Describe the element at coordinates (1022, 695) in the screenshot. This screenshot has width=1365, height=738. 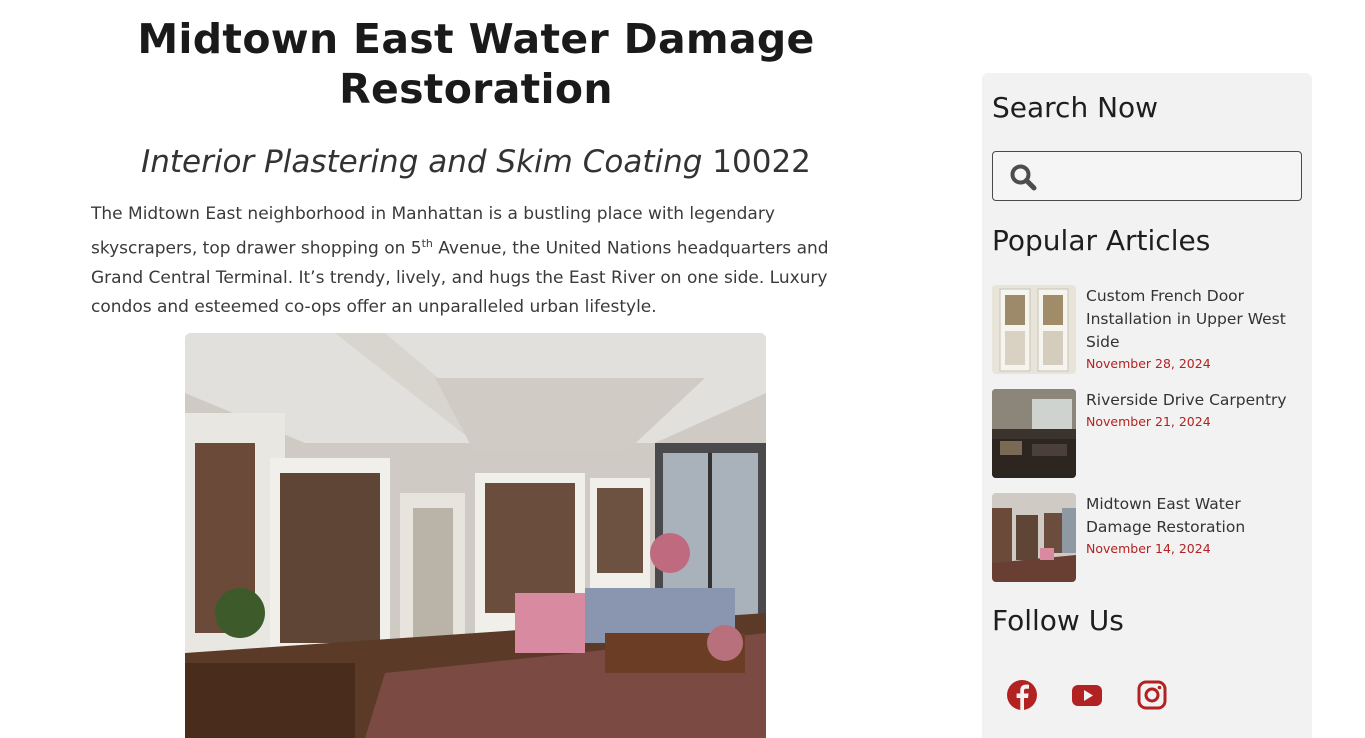
I see `facebook-icon` at that location.